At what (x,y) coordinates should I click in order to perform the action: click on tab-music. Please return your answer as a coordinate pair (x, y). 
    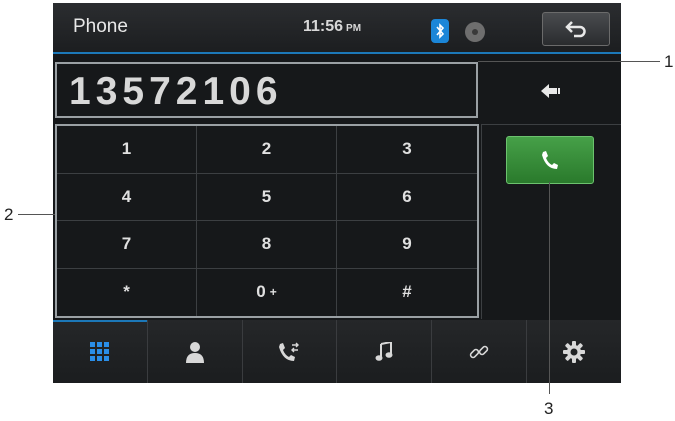
    Looking at the image, I should click on (385, 351).